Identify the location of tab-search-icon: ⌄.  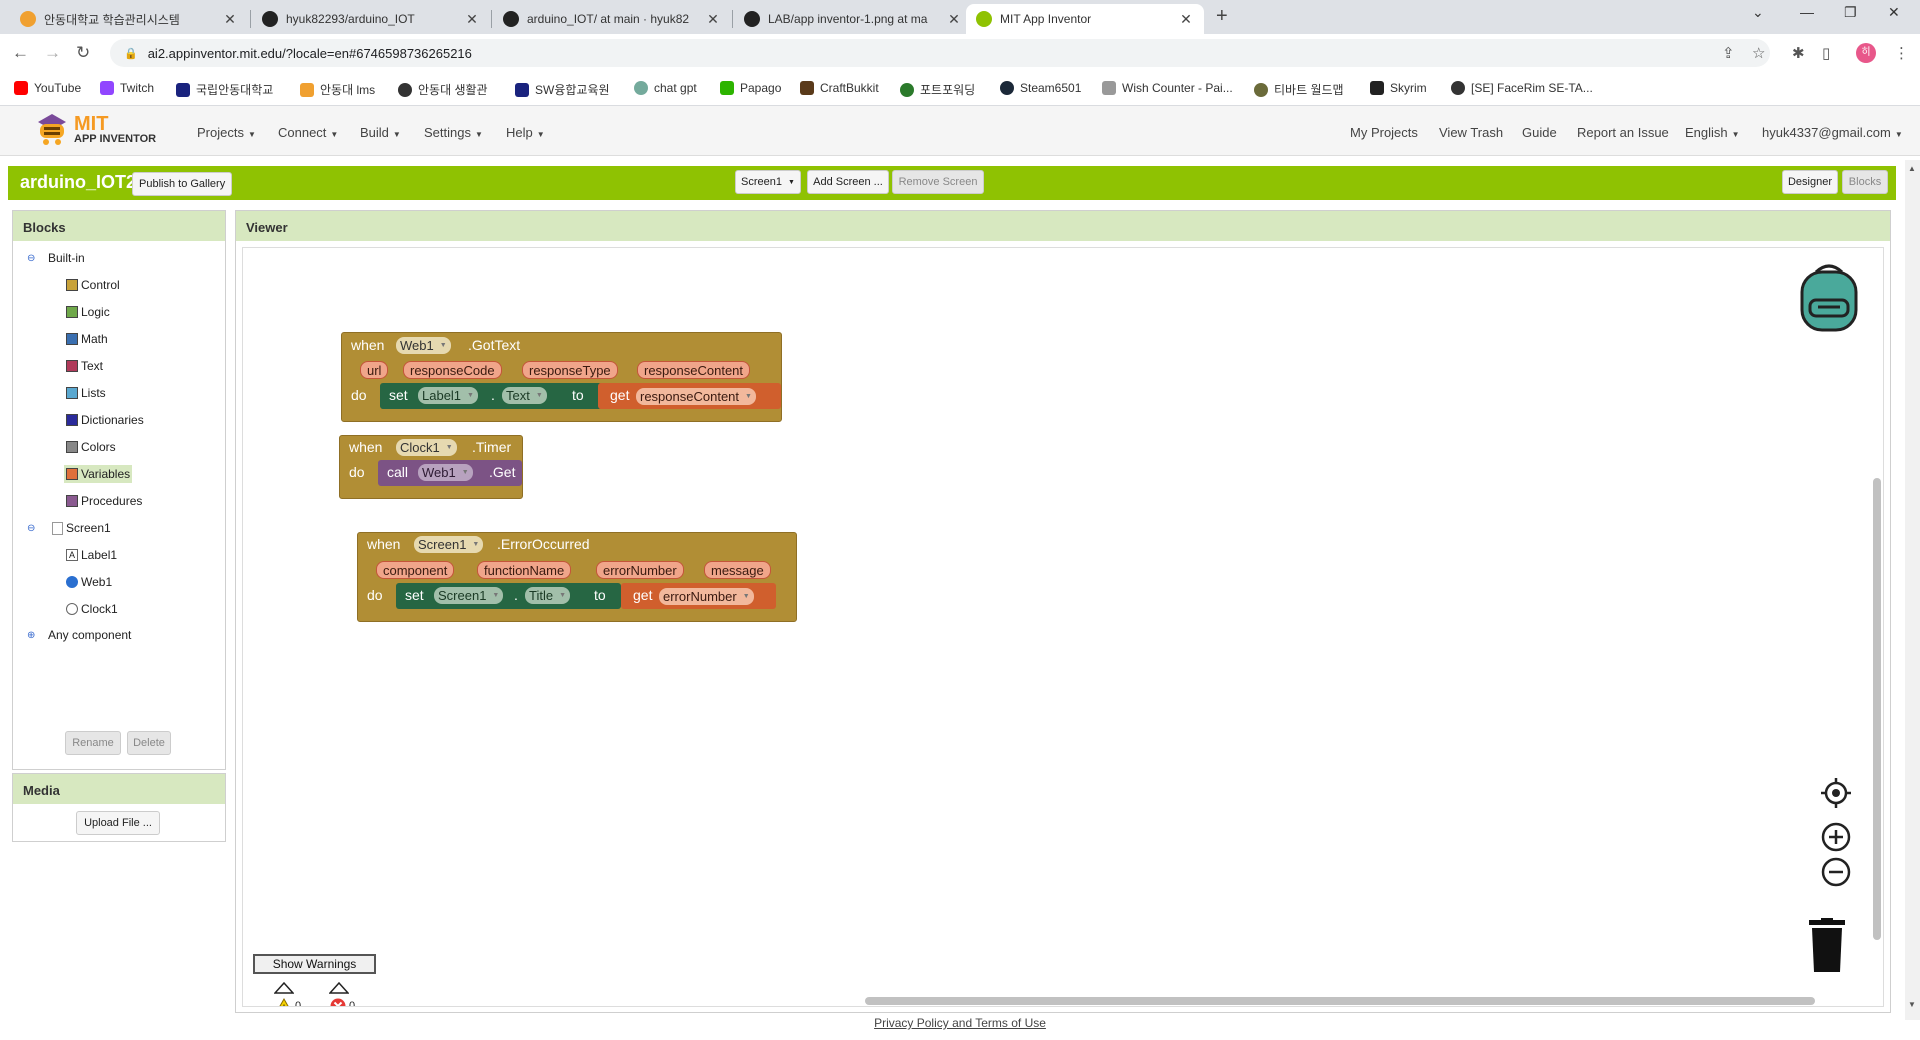
(1758, 12).